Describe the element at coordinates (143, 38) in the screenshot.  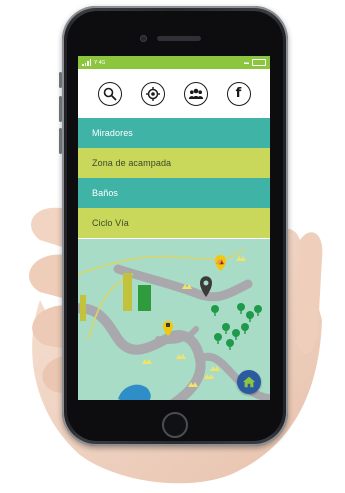
I see `front-camera` at that location.